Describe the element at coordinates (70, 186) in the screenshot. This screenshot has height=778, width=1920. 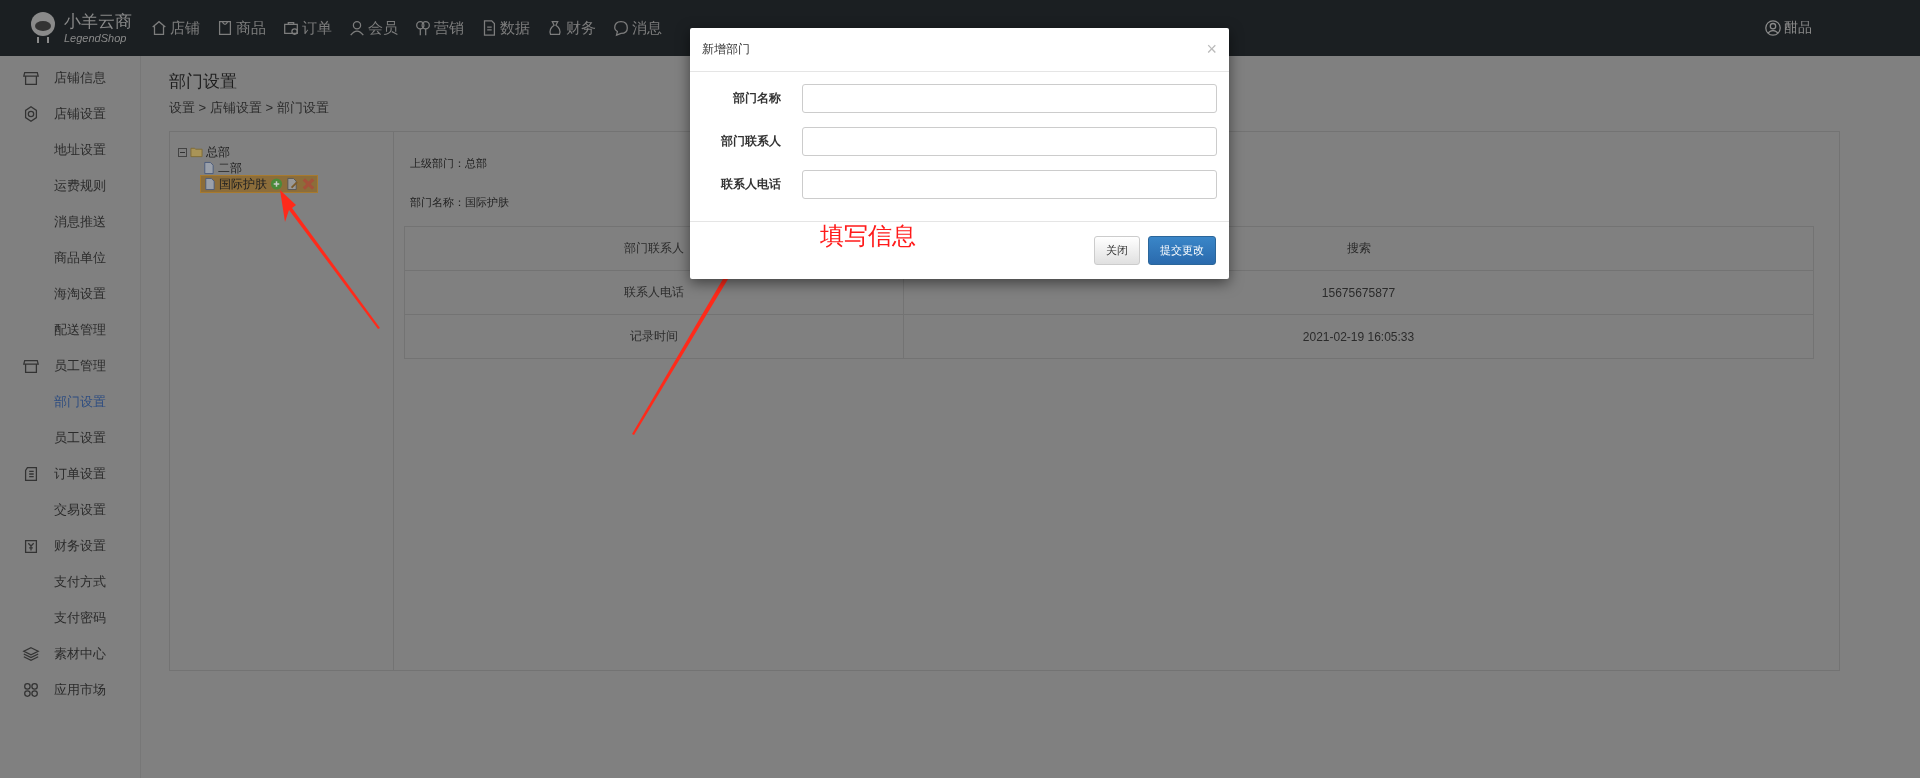
I see `sidebar-subitem: 运费规则` at that location.